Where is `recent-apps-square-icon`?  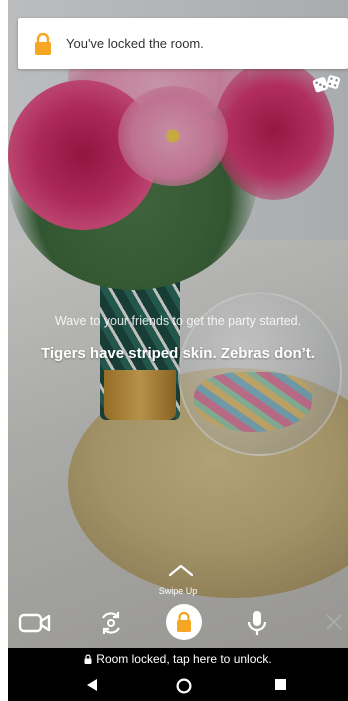
recent-apps-square-icon is located at coordinates (280, 684).